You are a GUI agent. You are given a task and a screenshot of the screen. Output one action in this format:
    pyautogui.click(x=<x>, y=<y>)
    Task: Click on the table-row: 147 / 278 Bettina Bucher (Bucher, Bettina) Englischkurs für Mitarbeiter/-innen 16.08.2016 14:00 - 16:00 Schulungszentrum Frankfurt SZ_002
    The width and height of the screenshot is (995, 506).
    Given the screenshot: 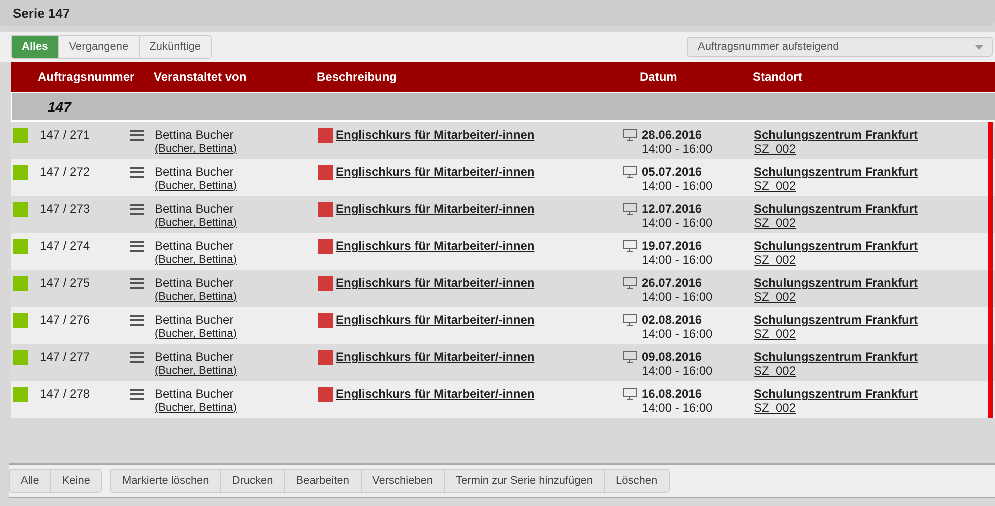 What is the action you would take?
    pyautogui.click(x=503, y=399)
    